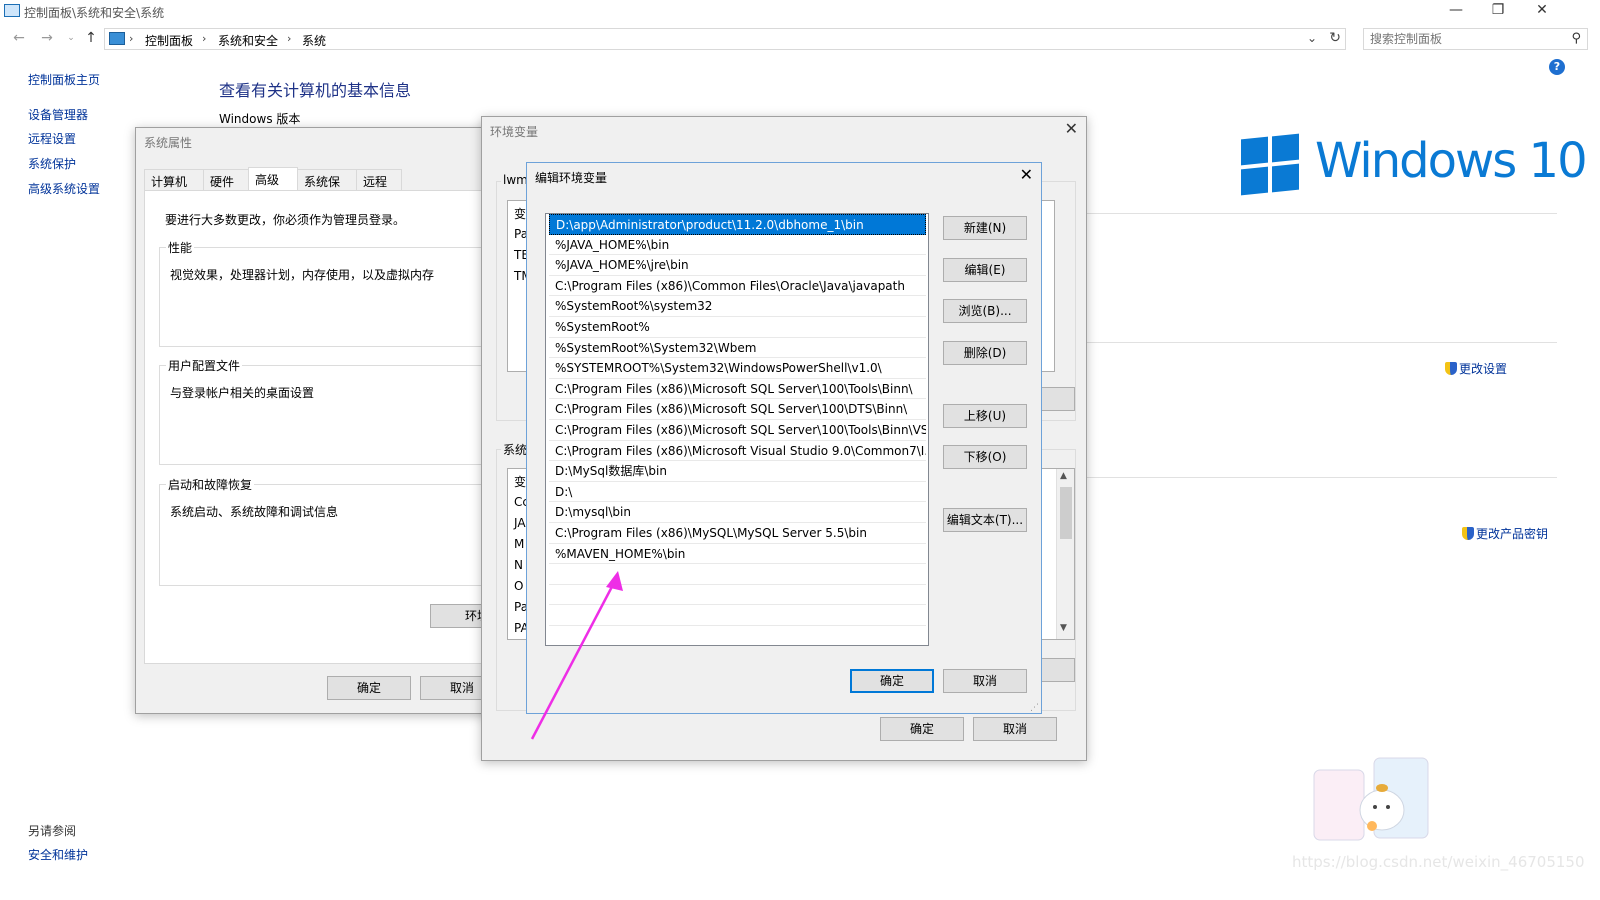 Image resolution: width=1600 pixels, height=900 pixels. What do you see at coordinates (725, 39) in the screenshot?
I see `address-bar: › 控制面板 › 系统和安全 › 系统 ⌄ ↻` at bounding box center [725, 39].